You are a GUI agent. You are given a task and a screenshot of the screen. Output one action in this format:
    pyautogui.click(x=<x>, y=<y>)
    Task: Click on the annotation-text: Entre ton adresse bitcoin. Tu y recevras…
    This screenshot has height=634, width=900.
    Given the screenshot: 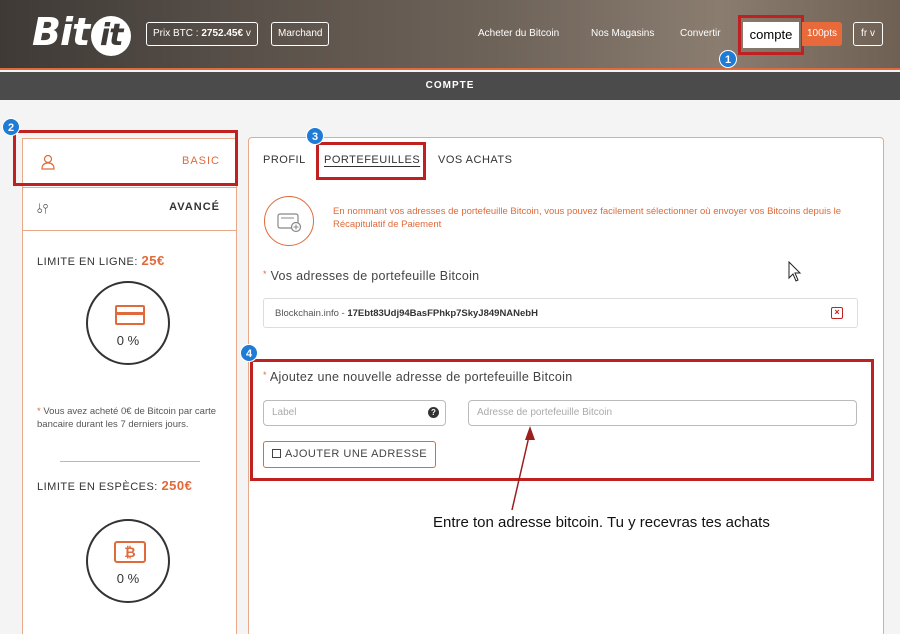 What is the action you would take?
    pyautogui.click(x=601, y=522)
    